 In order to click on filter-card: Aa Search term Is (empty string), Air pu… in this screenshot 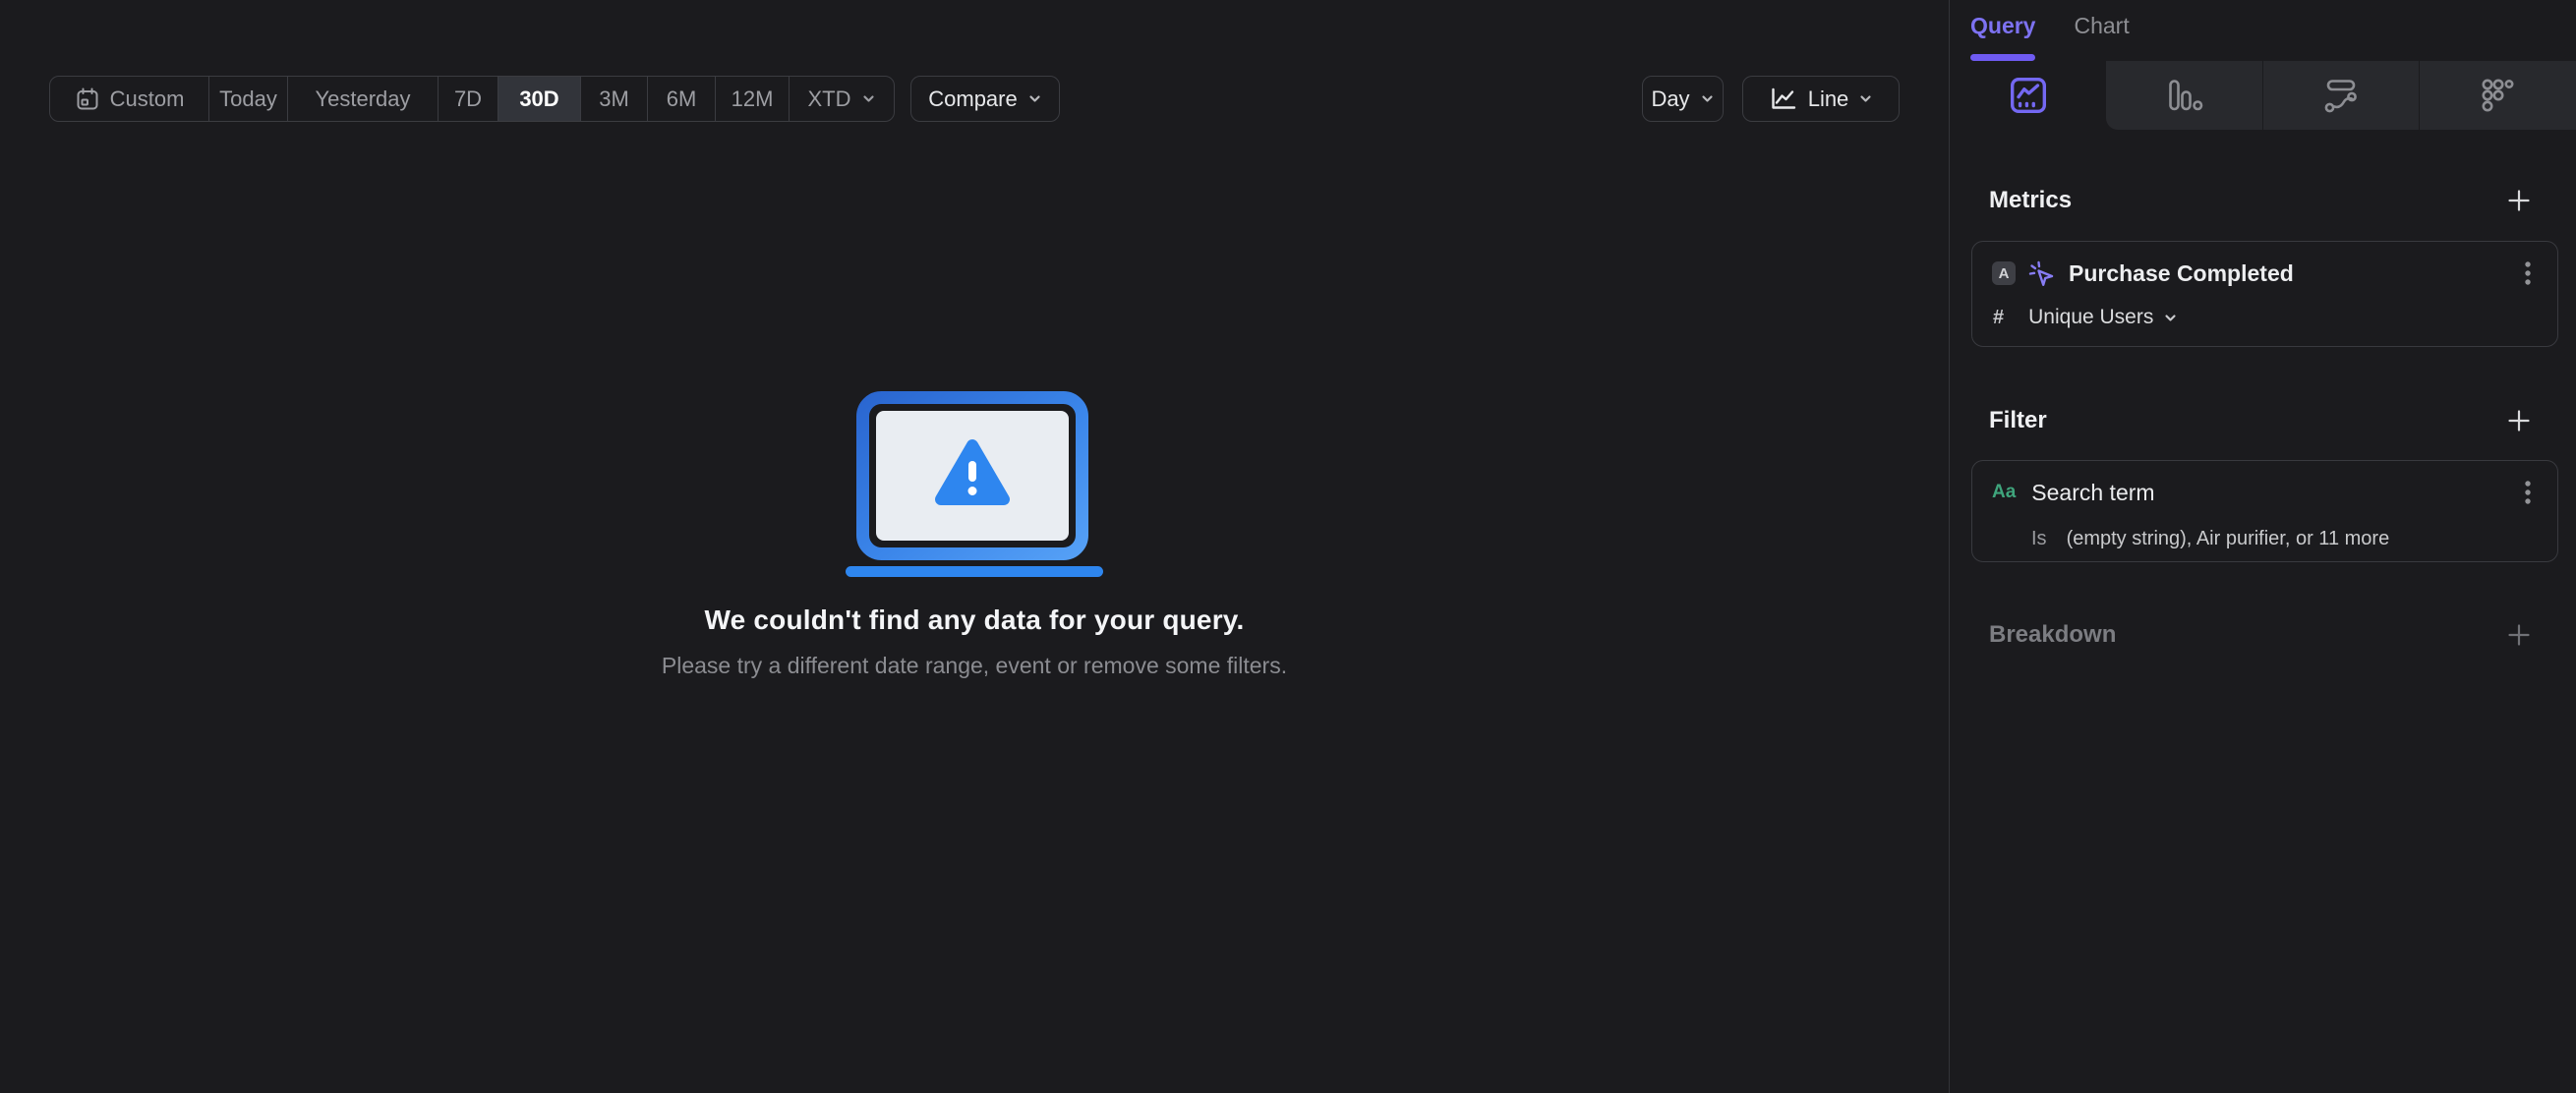, I will do `click(2264, 511)`.